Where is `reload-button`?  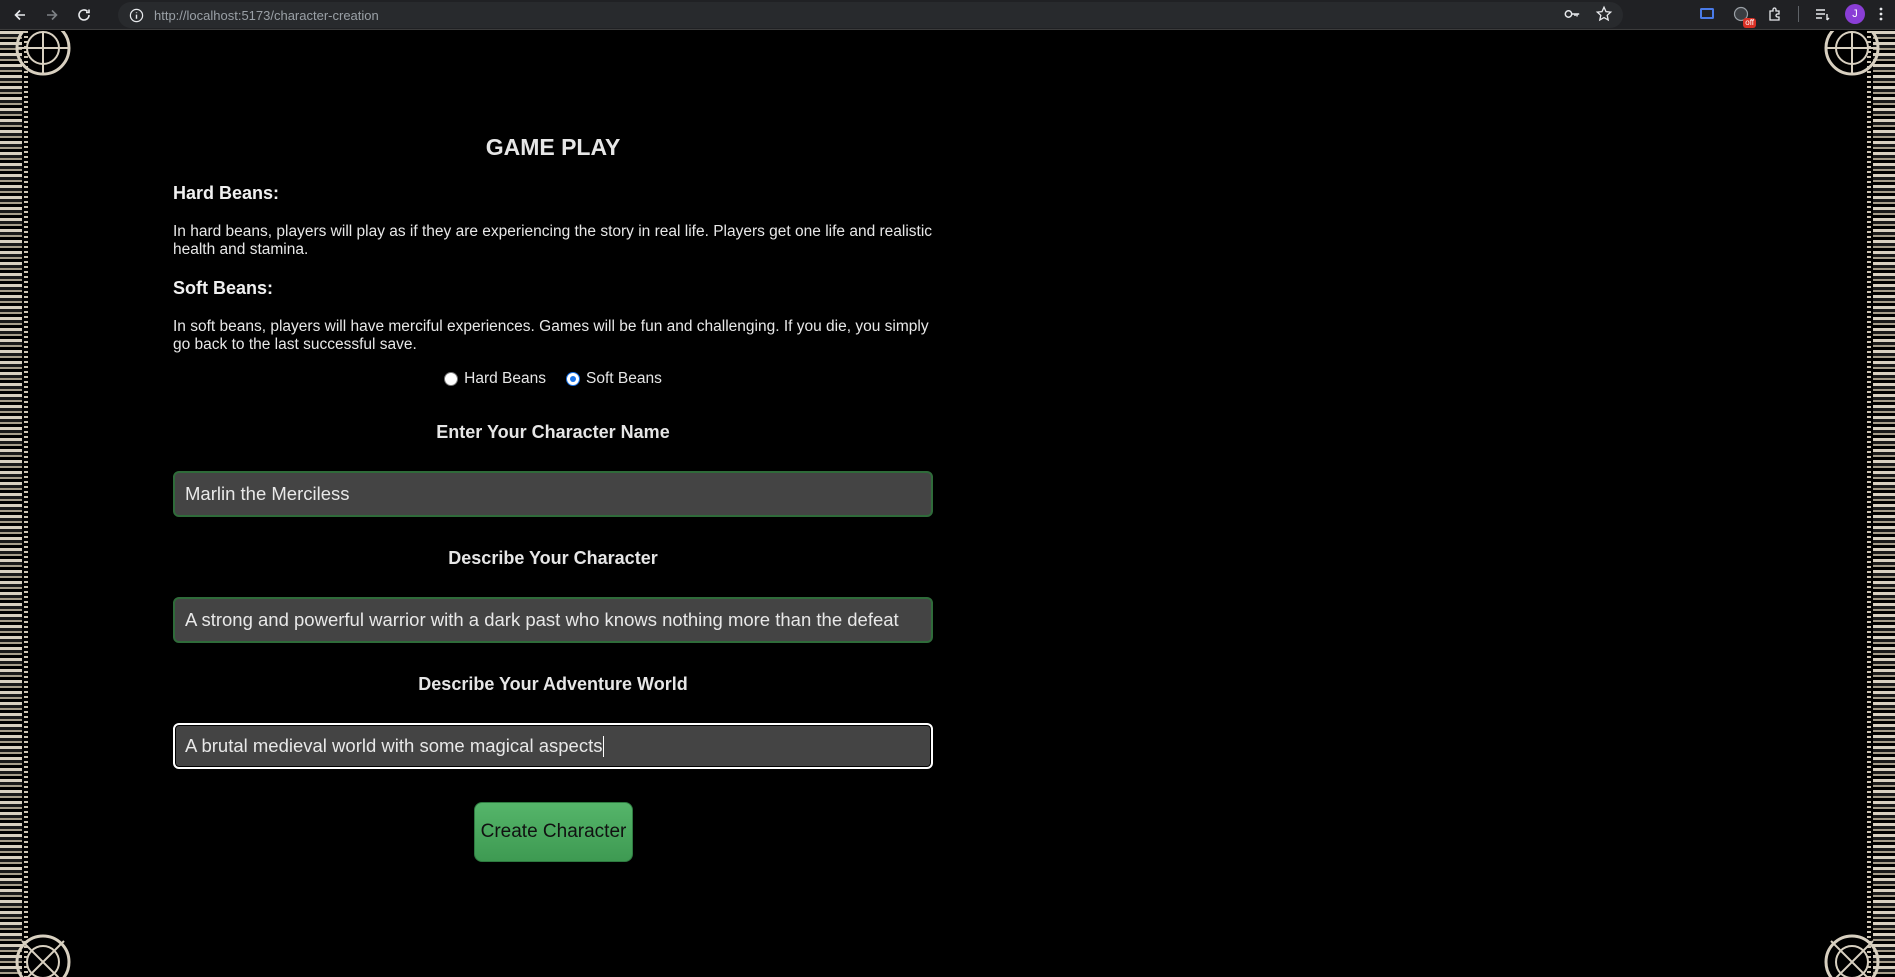 reload-button is located at coordinates (84, 15).